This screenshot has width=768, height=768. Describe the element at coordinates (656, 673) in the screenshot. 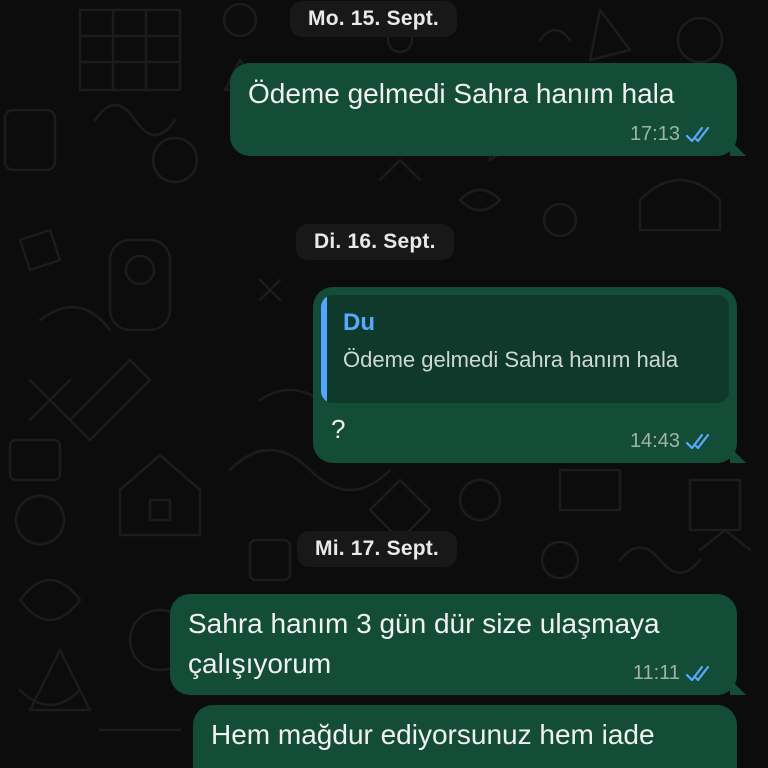

I see `message-time: 11:11` at that location.